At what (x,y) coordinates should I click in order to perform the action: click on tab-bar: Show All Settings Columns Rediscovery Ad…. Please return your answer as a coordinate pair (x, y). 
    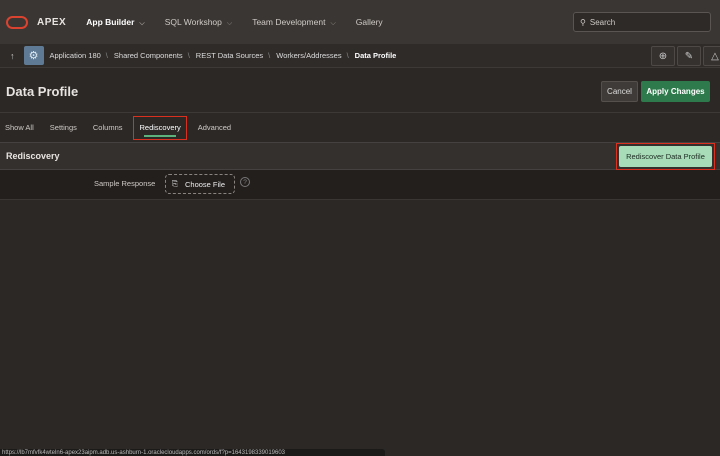
    Looking at the image, I should click on (360, 127).